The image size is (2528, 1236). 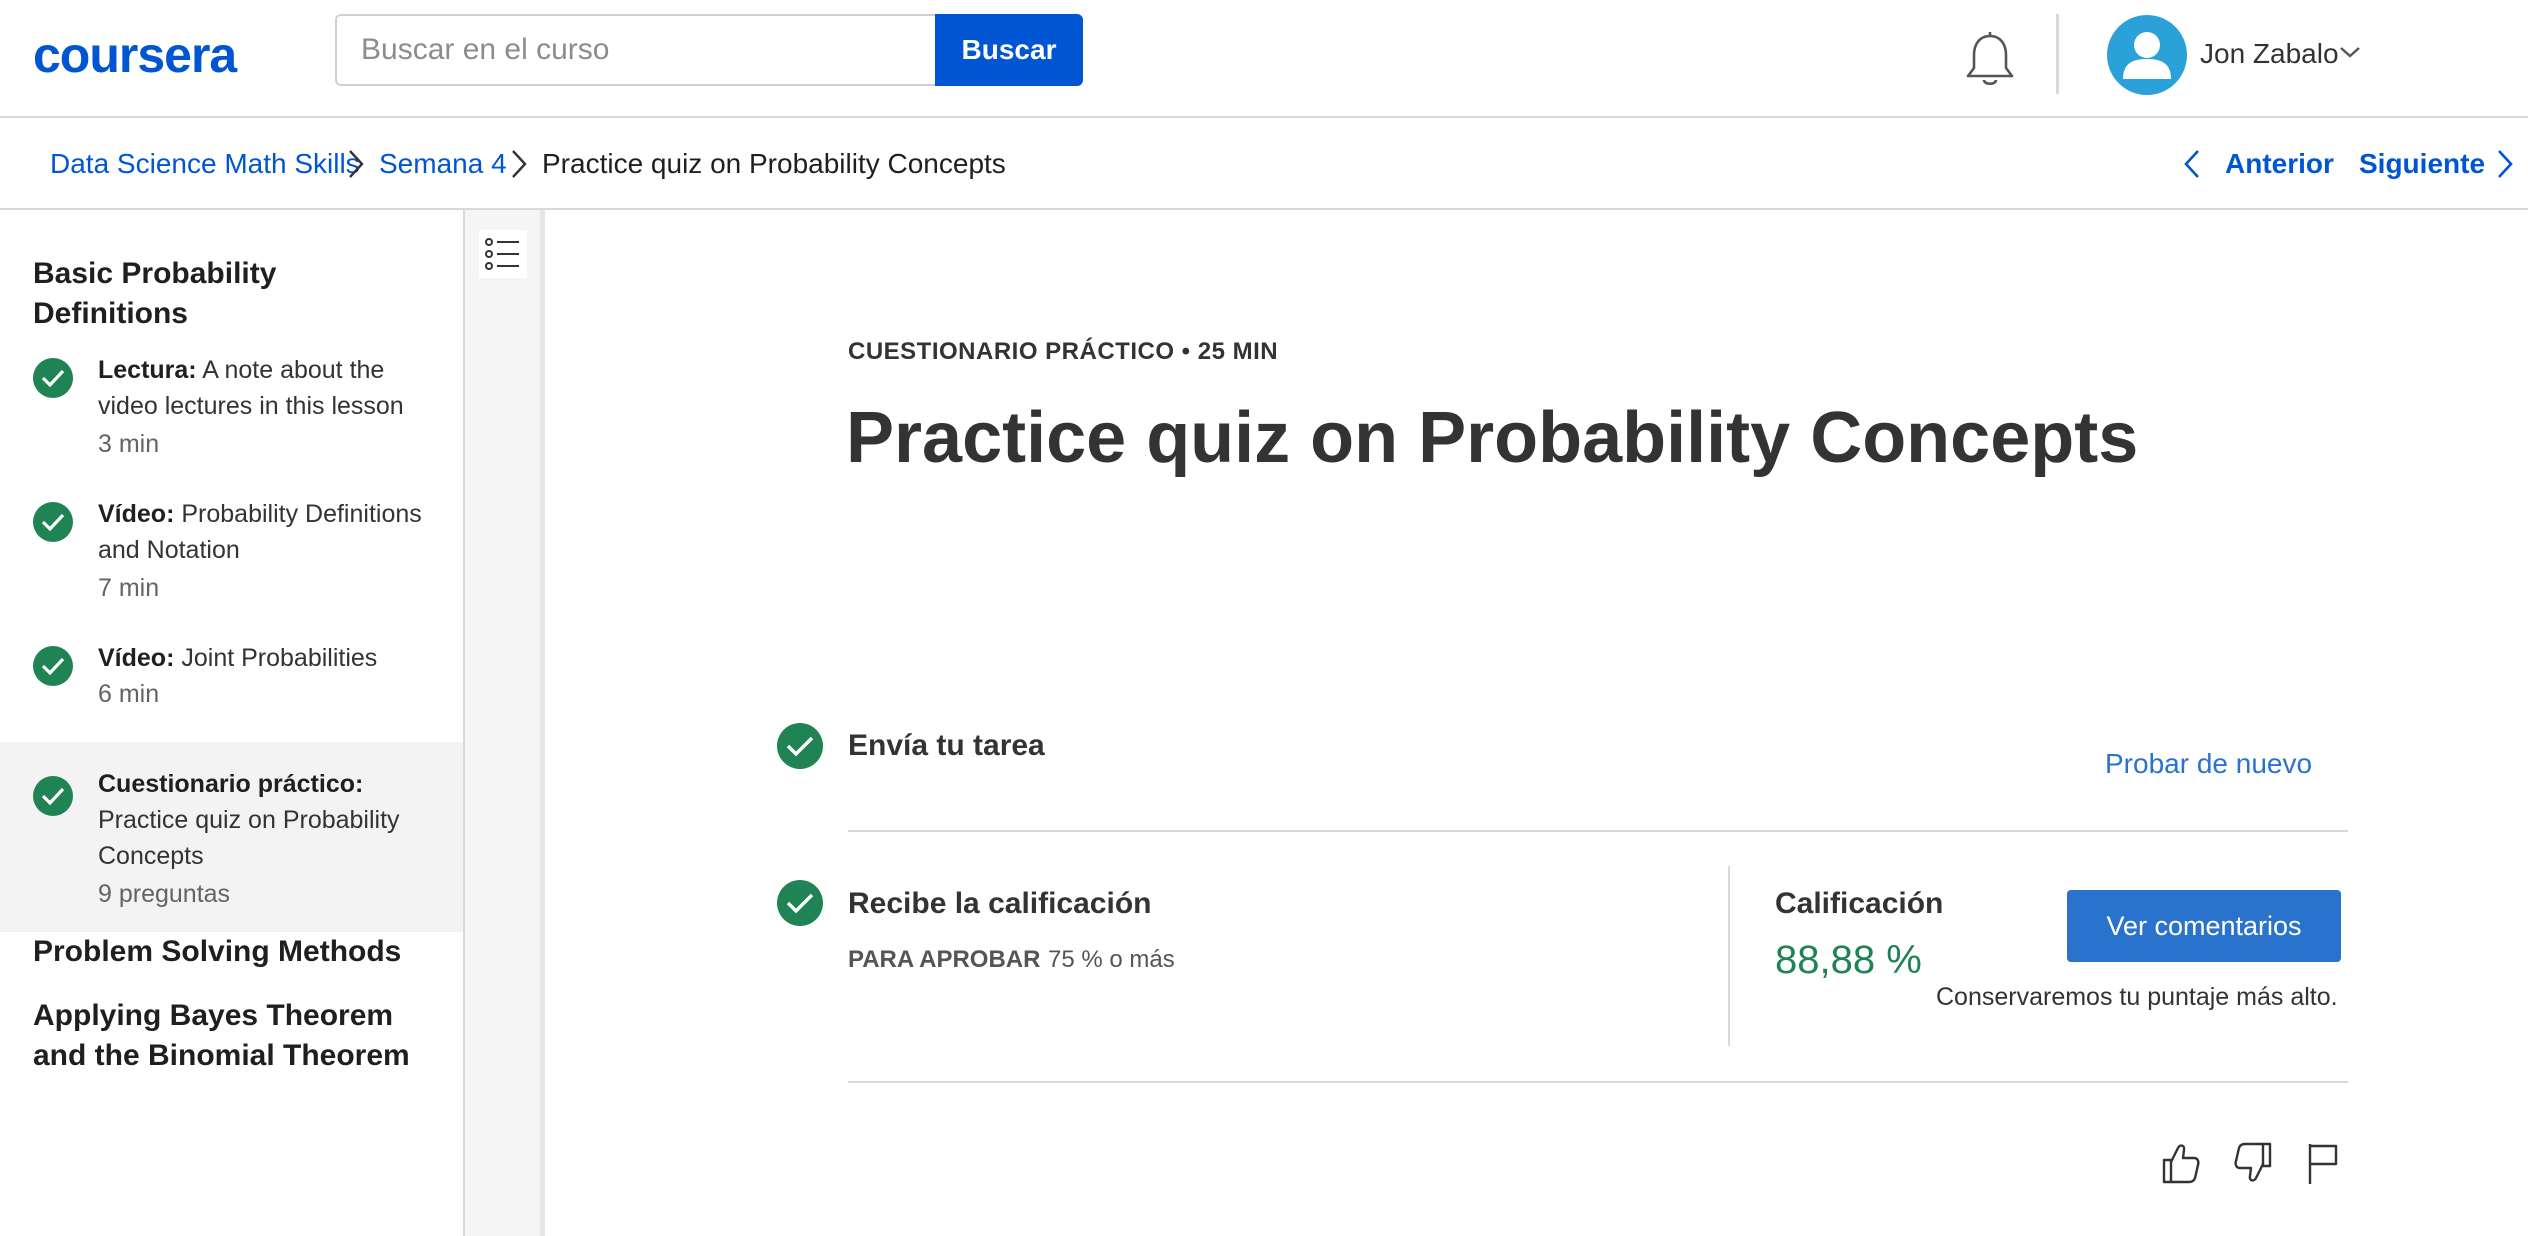 I want to click on view-feedback-button: Ver comentarios, so click(x=2204, y=926).